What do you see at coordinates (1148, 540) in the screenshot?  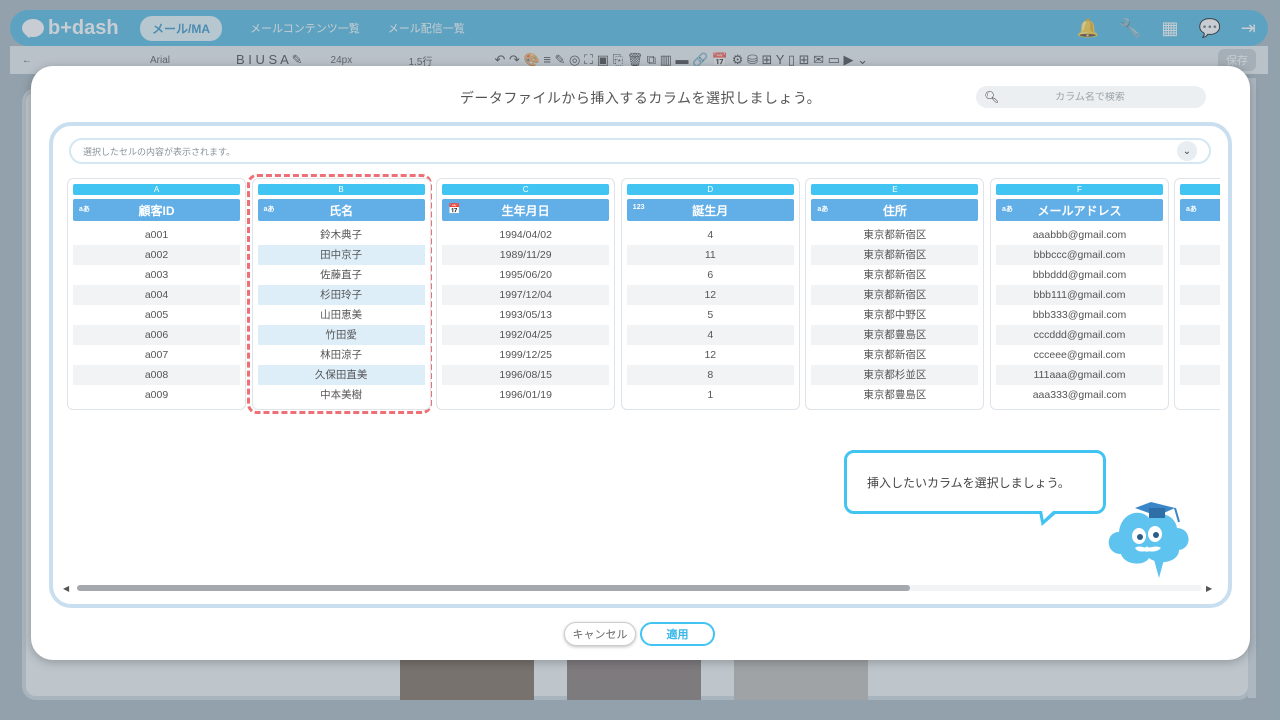 I see `mascot-icon` at bounding box center [1148, 540].